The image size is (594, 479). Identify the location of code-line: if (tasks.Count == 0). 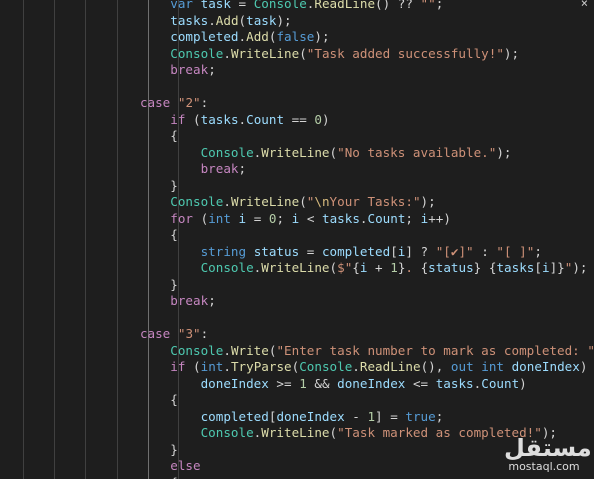
(297, 120).